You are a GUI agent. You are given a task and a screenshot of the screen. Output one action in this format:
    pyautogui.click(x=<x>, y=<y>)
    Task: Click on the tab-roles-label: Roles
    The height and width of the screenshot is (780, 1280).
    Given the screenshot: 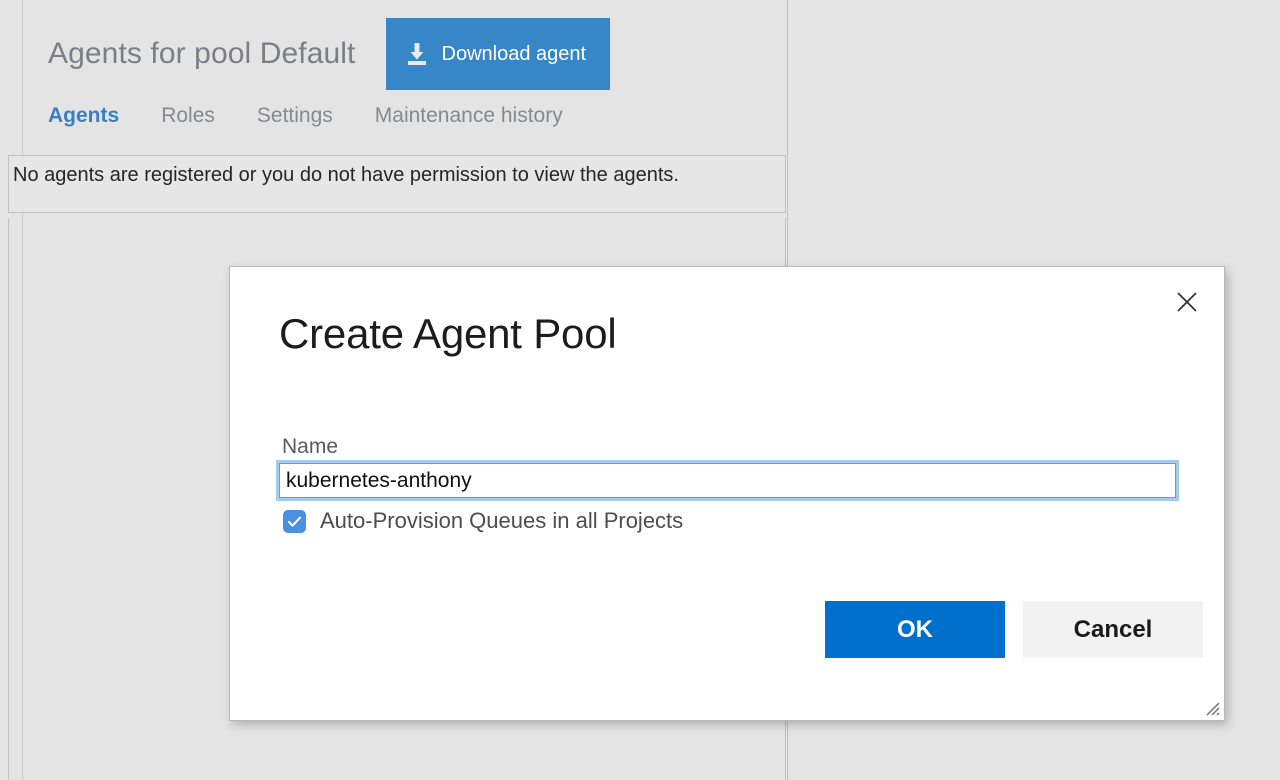 What is the action you would take?
    pyautogui.click(x=188, y=115)
    